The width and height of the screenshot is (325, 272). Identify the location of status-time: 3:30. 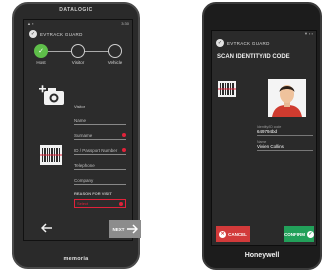
(125, 23).